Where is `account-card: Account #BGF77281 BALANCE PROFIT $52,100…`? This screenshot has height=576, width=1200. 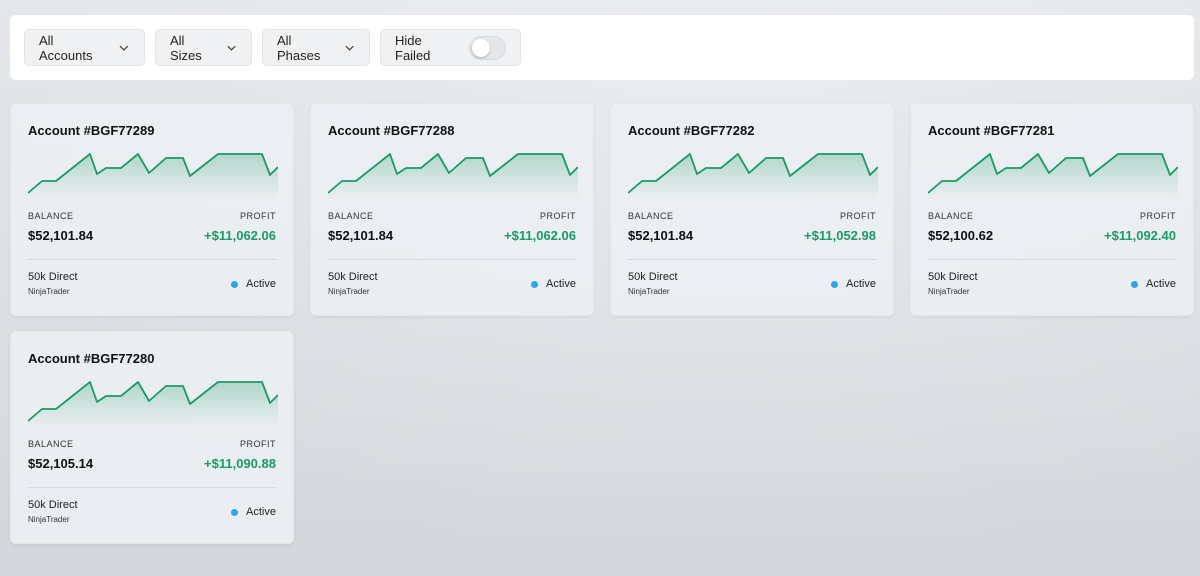 account-card: Account #BGF77281 BALANCE PROFIT $52,100… is located at coordinates (1052, 209).